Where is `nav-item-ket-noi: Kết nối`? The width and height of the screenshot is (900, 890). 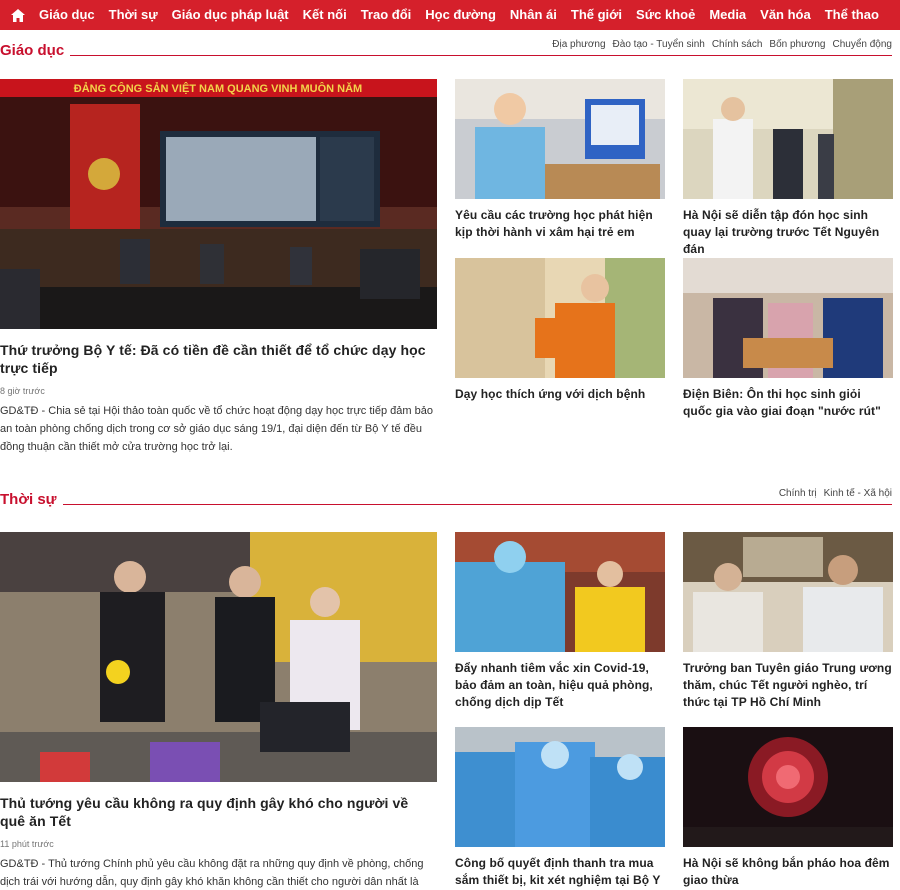 nav-item-ket-noi: Kết nối is located at coordinates (325, 15).